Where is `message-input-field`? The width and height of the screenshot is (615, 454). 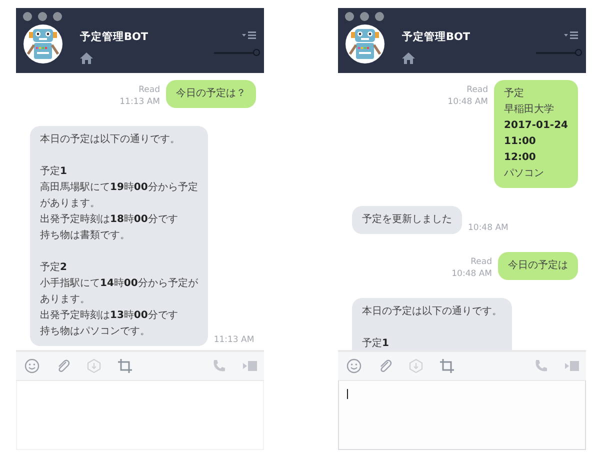 message-input-field is located at coordinates (462, 415).